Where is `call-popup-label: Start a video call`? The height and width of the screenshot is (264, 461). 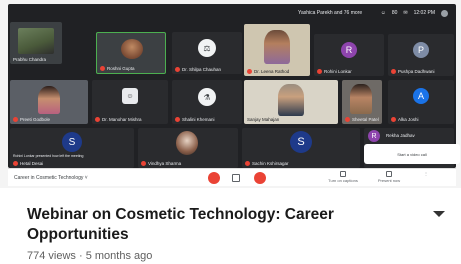 call-popup-label: Start a video call is located at coordinates (412, 154).